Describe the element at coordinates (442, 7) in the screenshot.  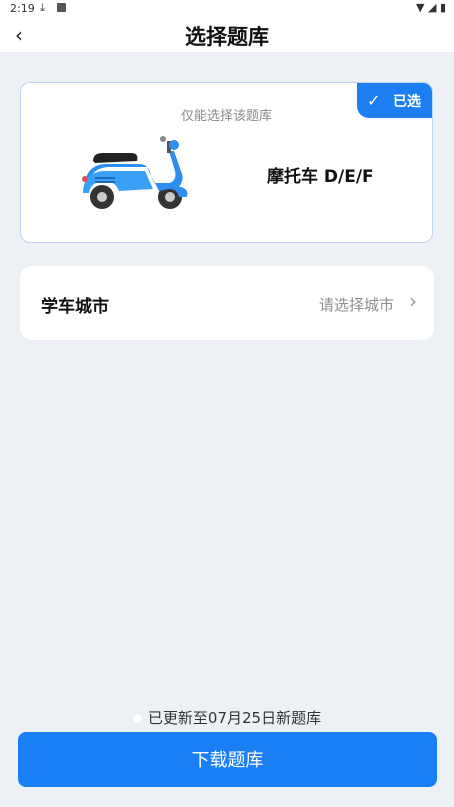
I see `battery-icon: ▮` at that location.